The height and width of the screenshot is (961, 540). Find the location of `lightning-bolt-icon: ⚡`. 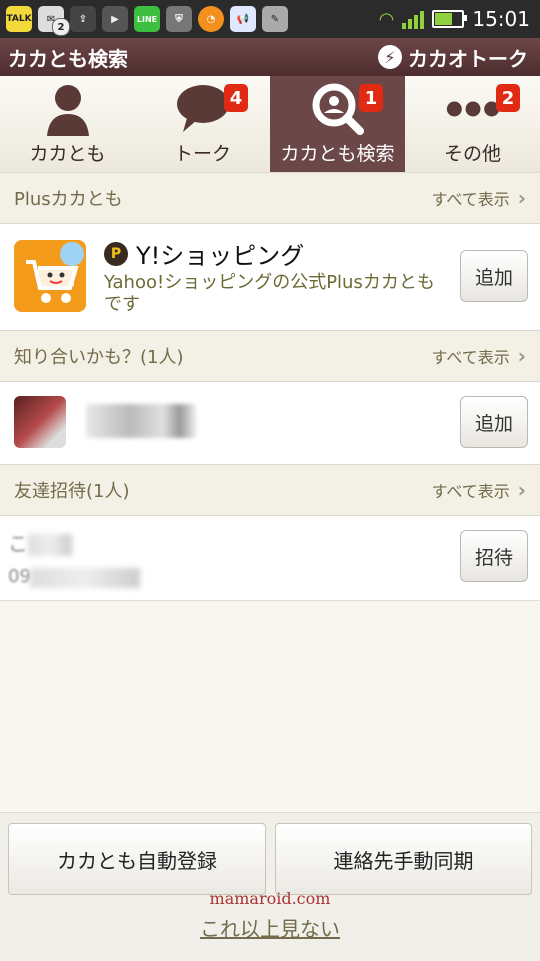

lightning-bolt-icon: ⚡ is located at coordinates (390, 57).